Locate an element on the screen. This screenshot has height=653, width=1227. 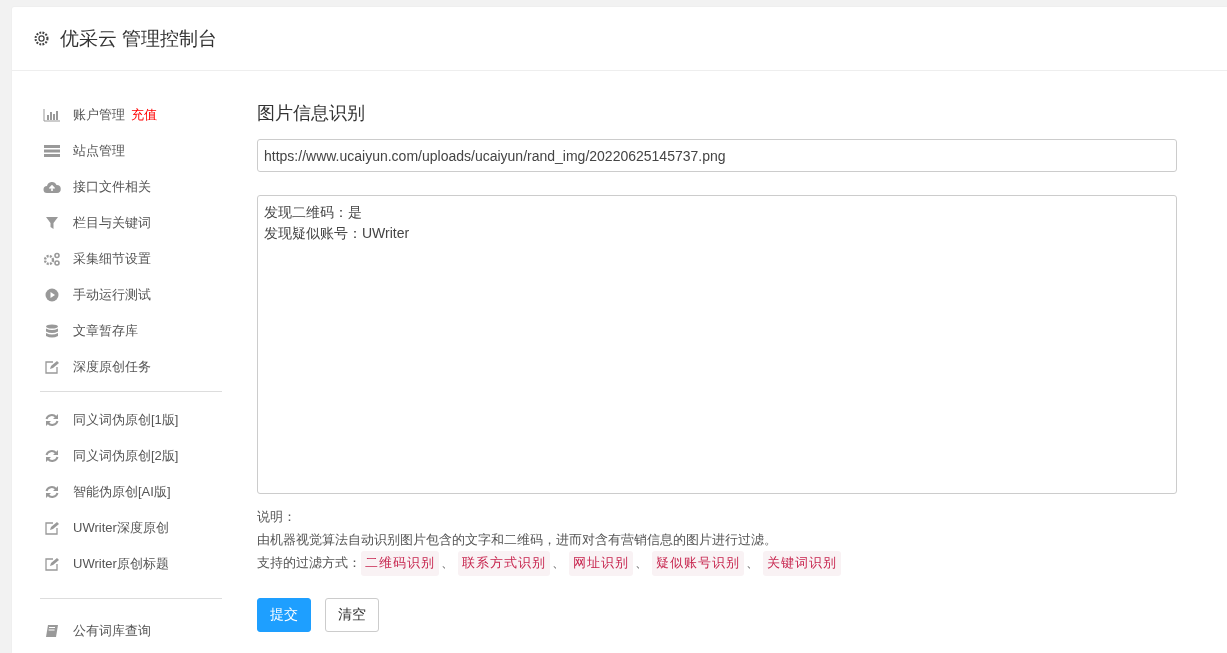
settings-icon is located at coordinates (41, 38).